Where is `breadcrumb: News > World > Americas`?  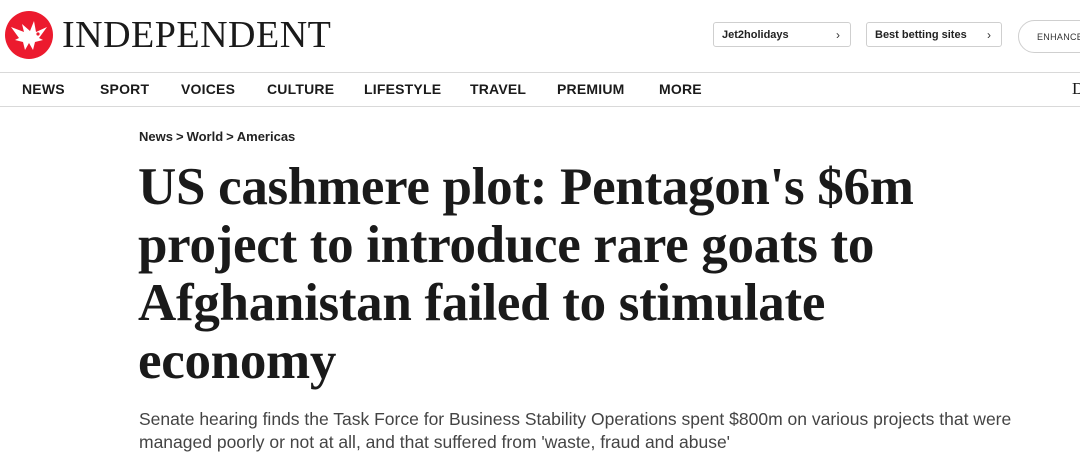 breadcrumb: News > World > Americas is located at coordinates (217, 136).